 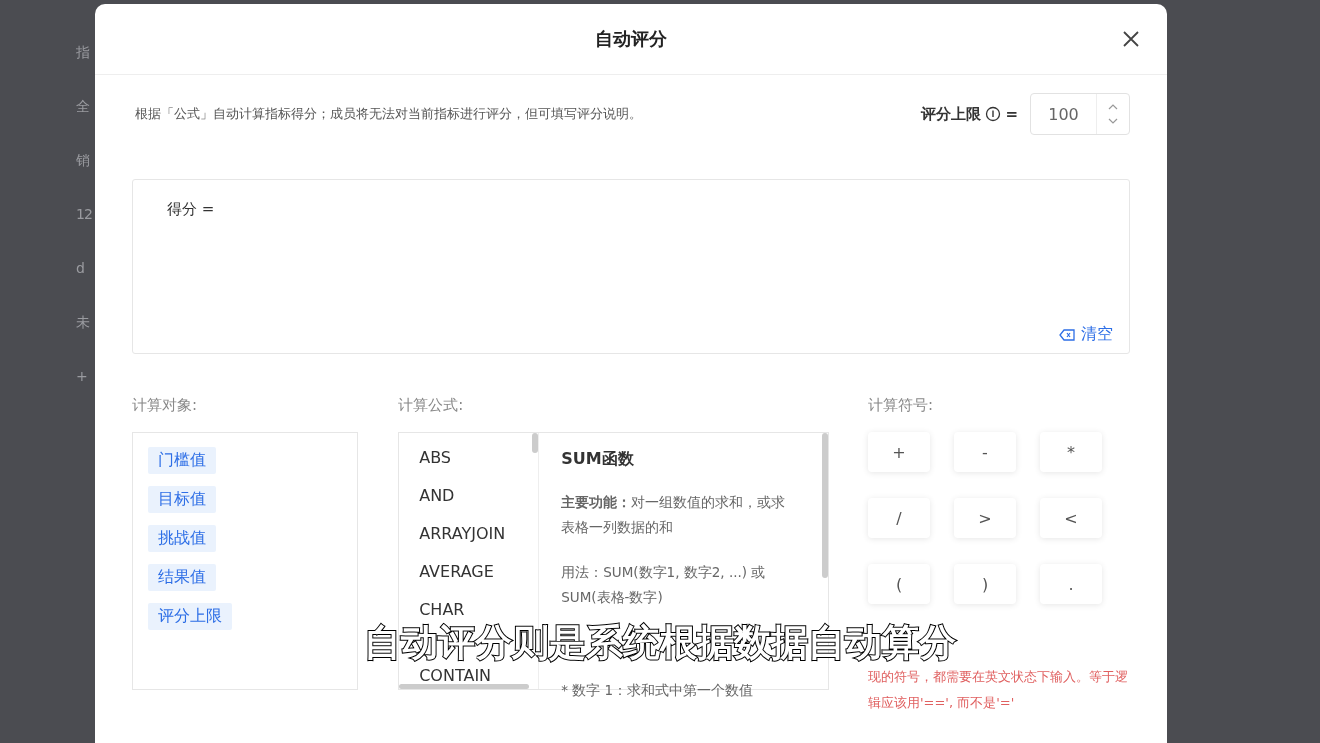 I want to click on symbol-button: +, so click(x=899, y=452).